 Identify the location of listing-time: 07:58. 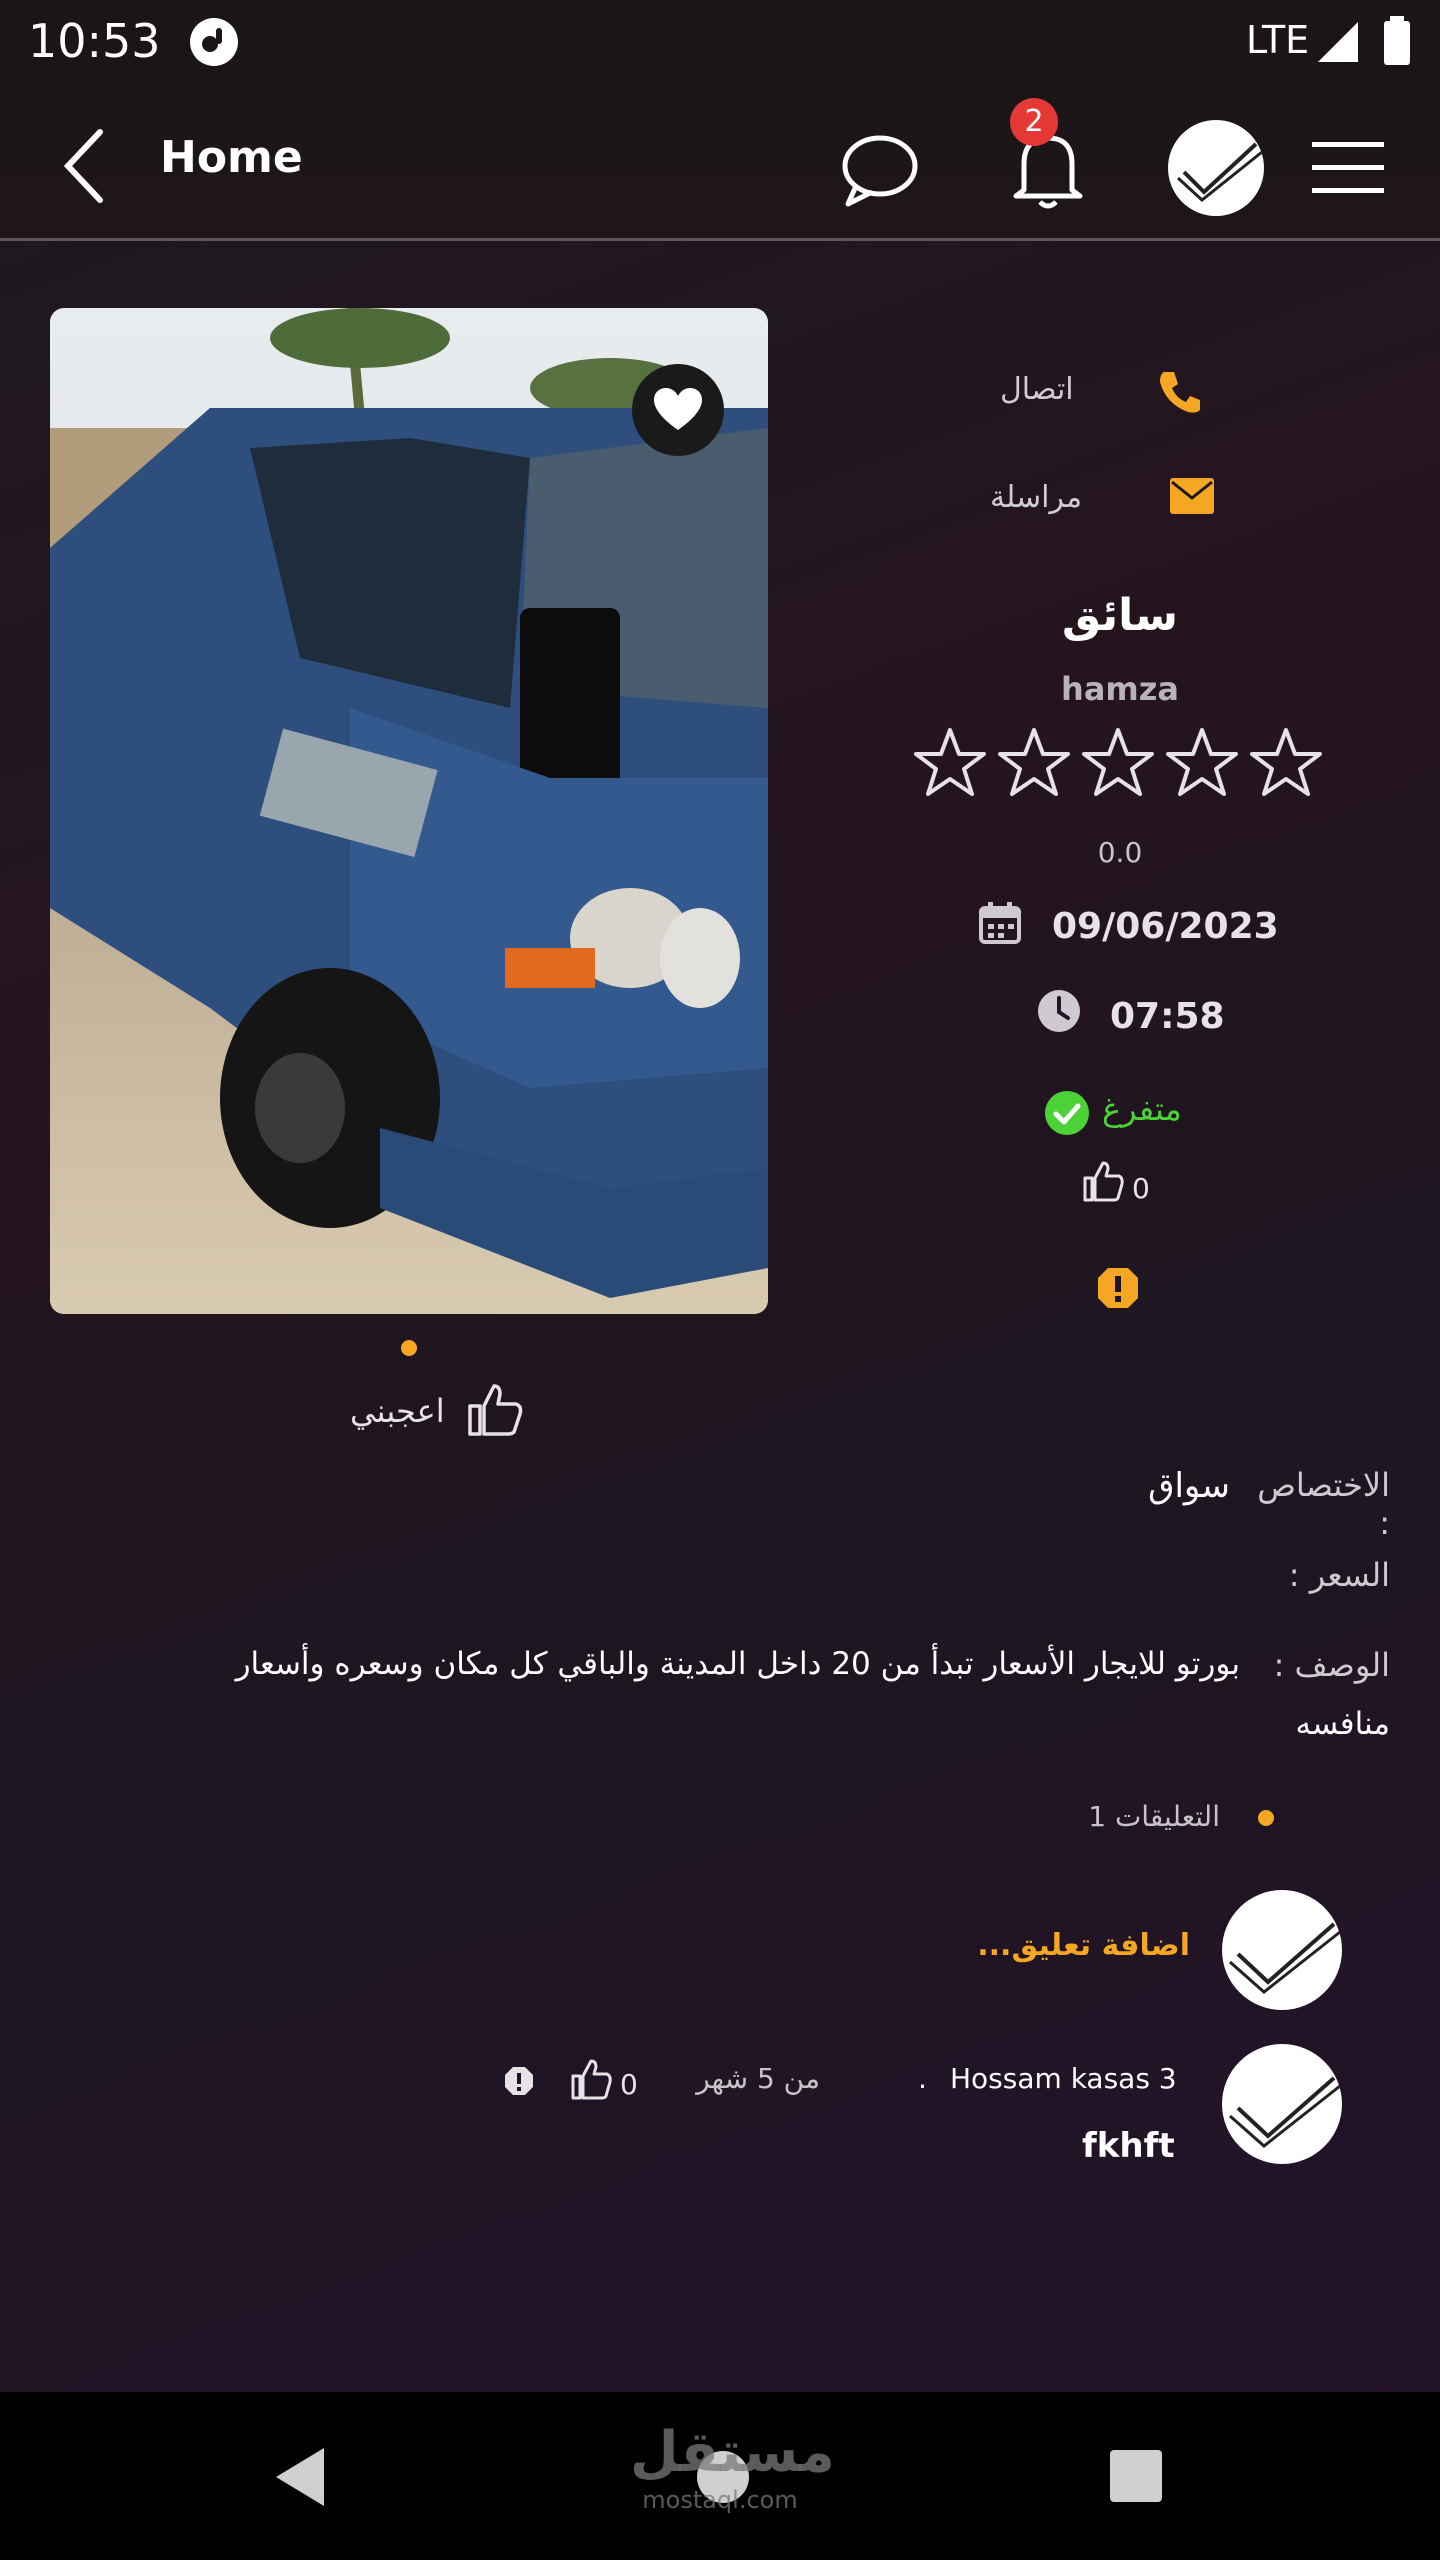
(1167, 1016).